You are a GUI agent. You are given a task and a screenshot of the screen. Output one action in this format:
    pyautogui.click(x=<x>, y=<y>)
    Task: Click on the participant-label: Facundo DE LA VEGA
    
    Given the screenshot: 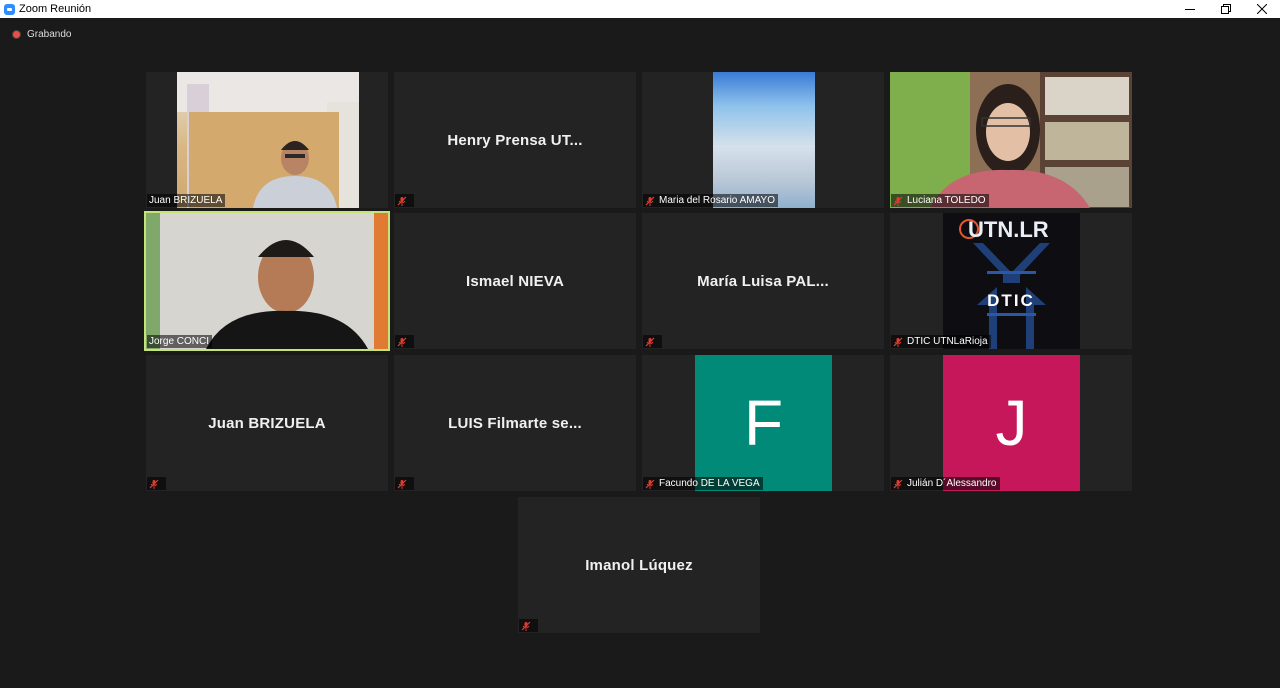 What is the action you would take?
    pyautogui.click(x=703, y=483)
    